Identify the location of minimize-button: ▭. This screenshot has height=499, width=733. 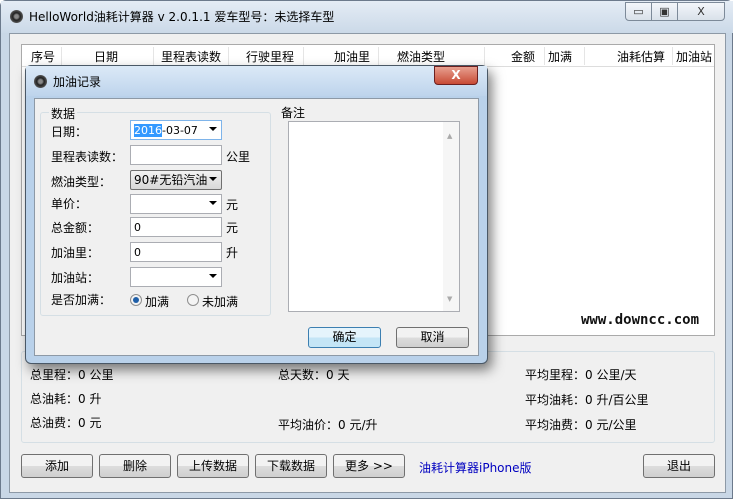
(638, 11).